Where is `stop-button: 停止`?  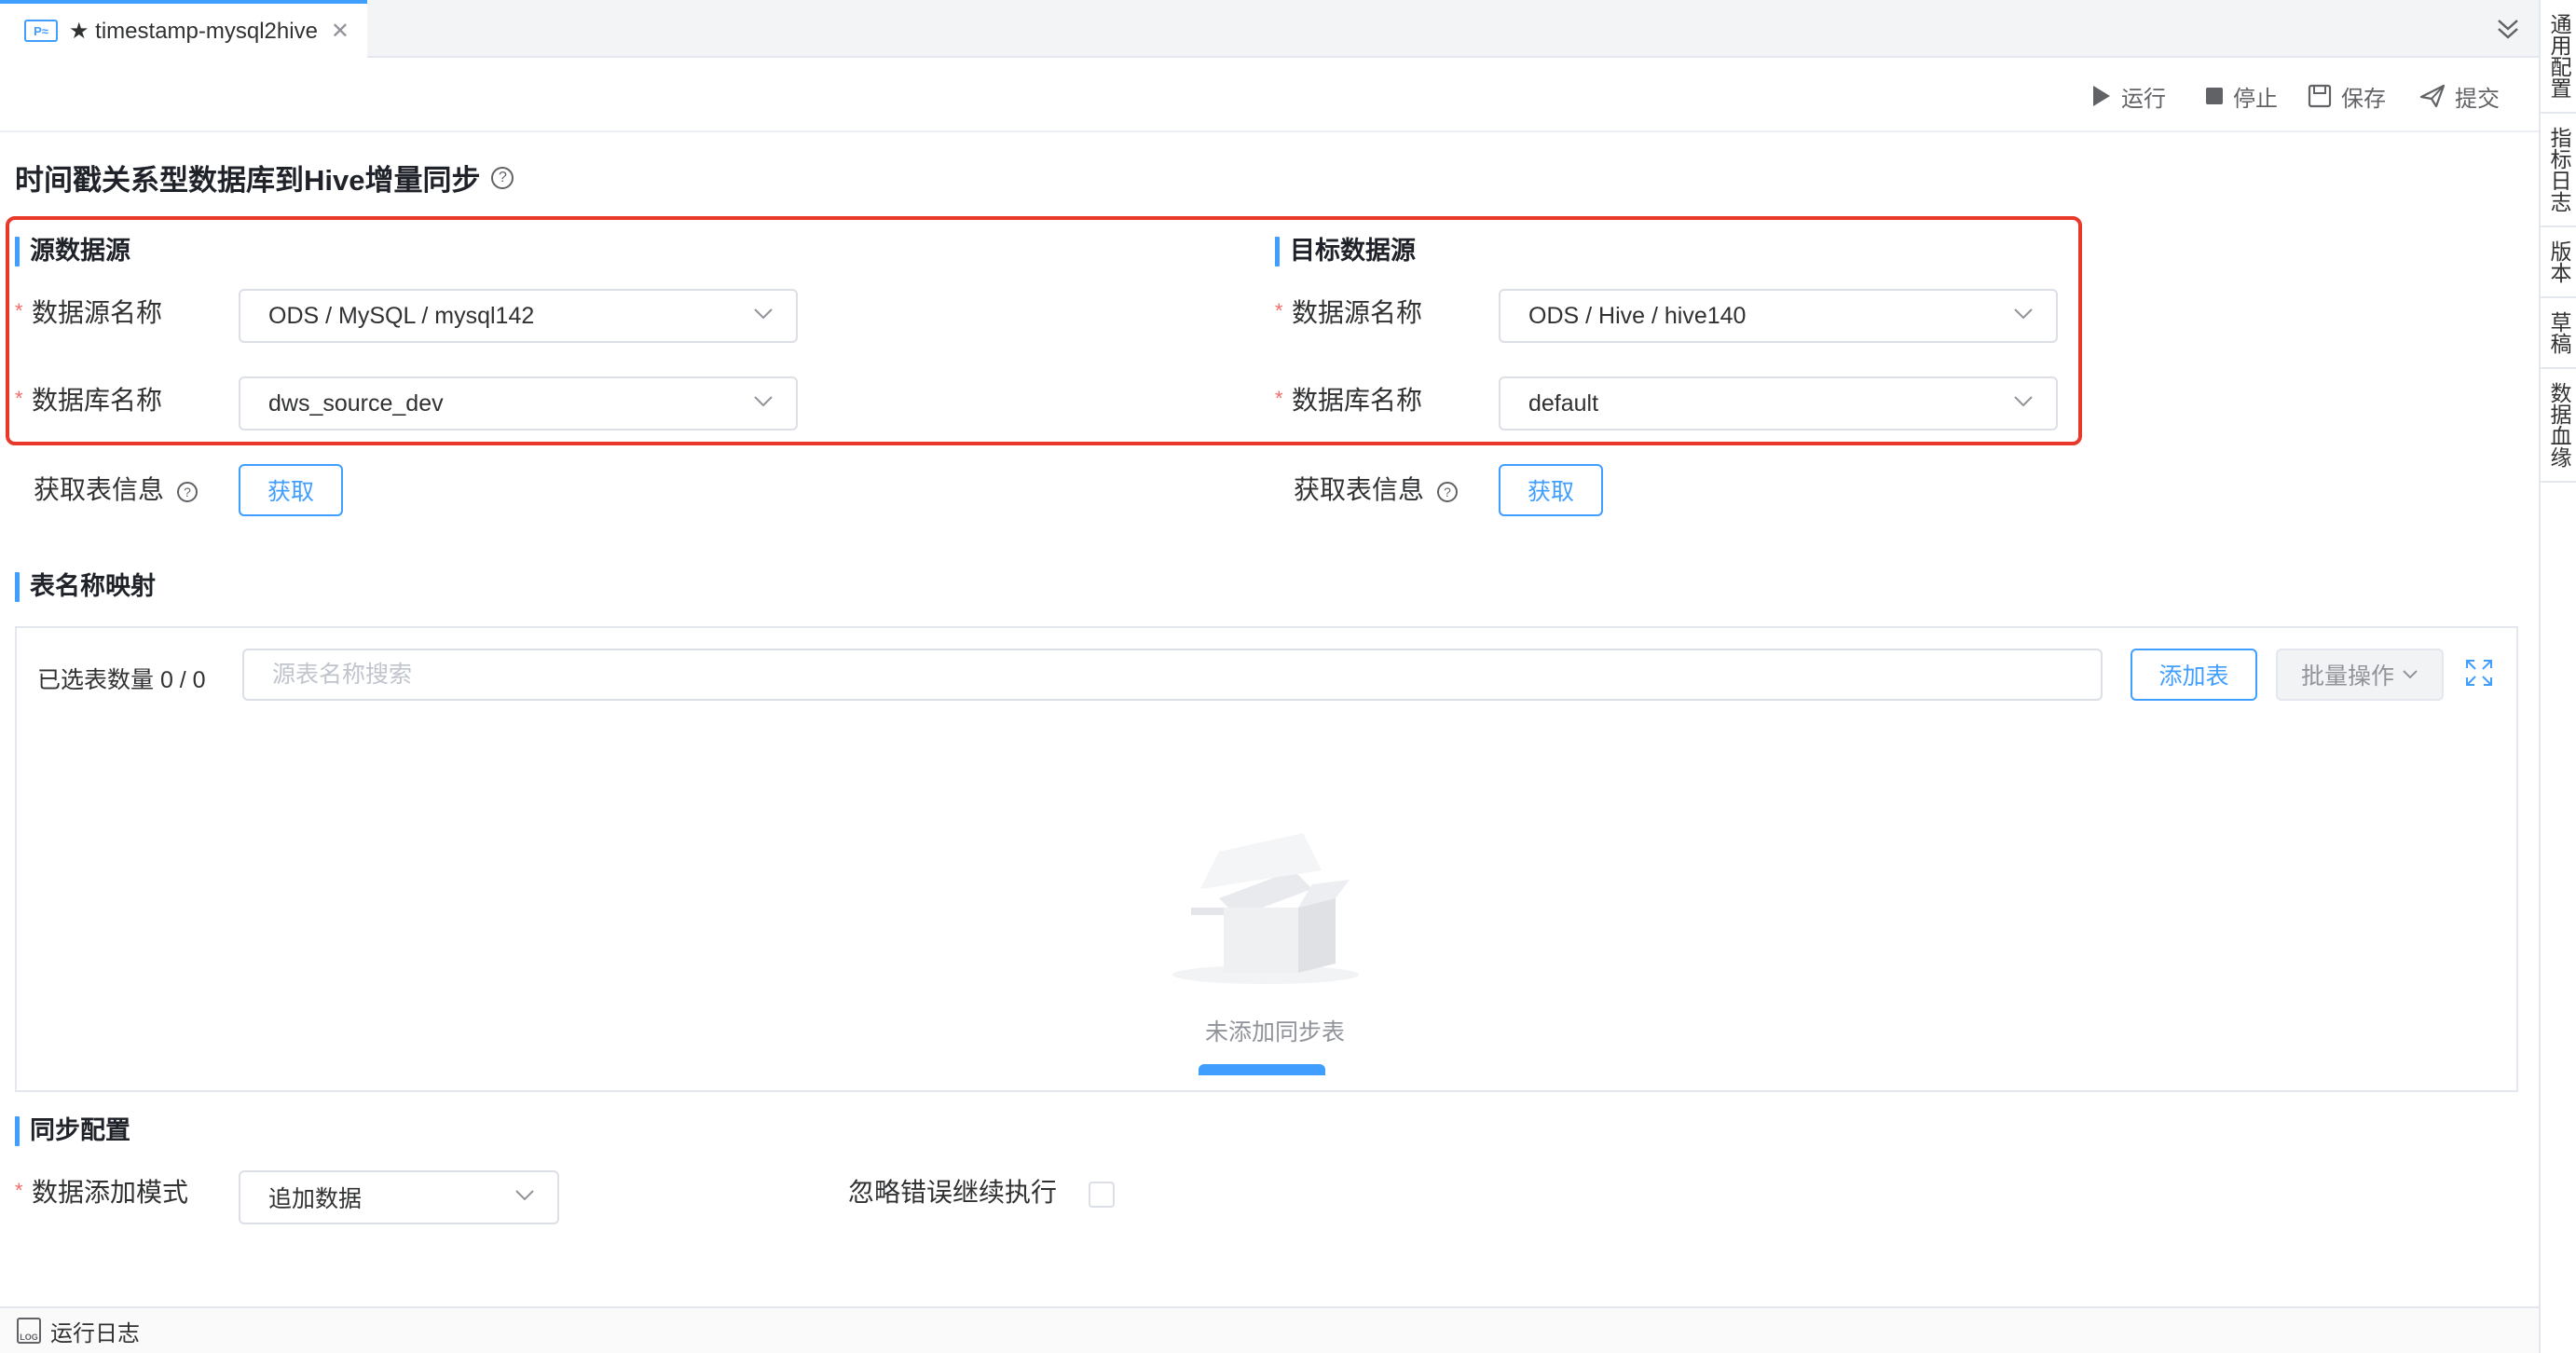 stop-button: 停止 is located at coordinates (2241, 96).